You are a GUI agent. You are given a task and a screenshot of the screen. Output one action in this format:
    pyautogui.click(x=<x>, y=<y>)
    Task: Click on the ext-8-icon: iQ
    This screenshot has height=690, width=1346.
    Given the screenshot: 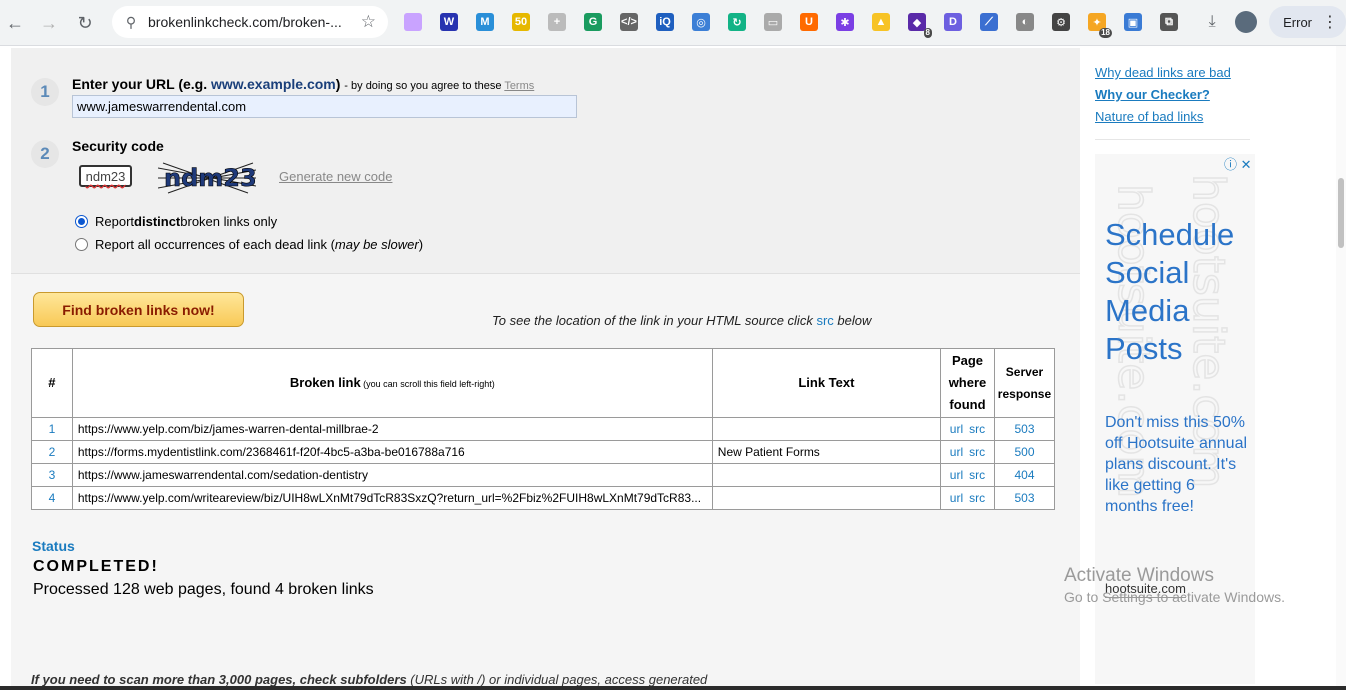 What is the action you would take?
    pyautogui.click(x=665, y=22)
    